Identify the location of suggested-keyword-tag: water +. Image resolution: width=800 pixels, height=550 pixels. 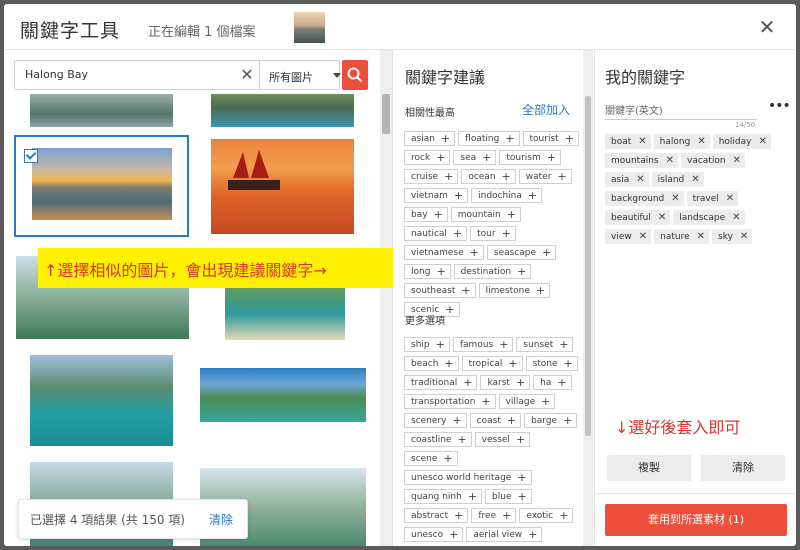
(545, 176).